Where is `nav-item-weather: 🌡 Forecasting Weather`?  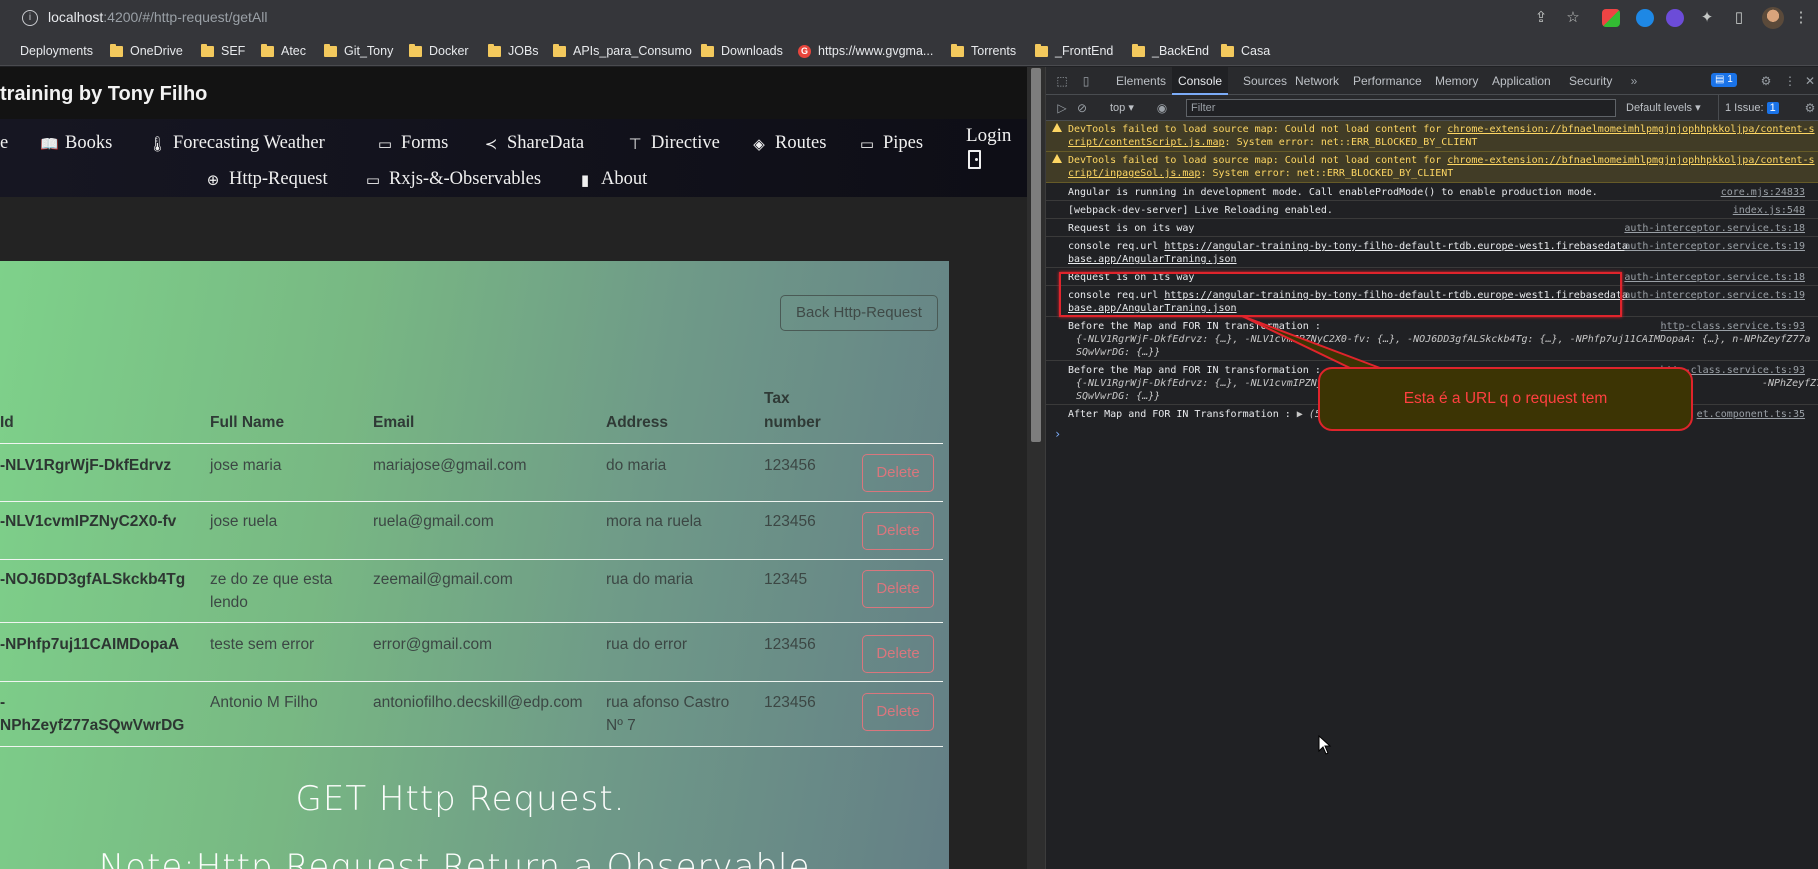
nav-item-weather: 🌡 Forecasting Weather is located at coordinates (236, 143).